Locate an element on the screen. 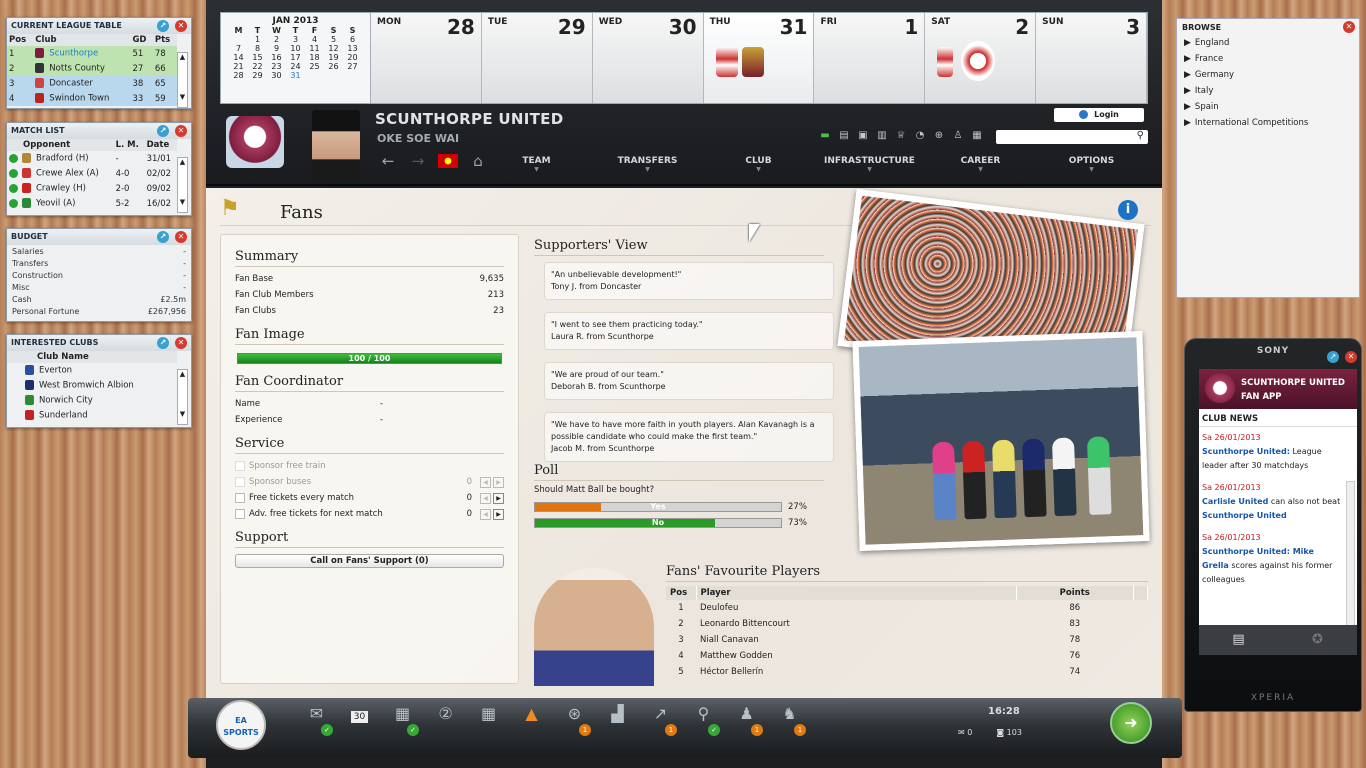 This screenshot has width=1366, height=768. league-table-scrollbar: ▲ ▼ is located at coordinates (182, 80).